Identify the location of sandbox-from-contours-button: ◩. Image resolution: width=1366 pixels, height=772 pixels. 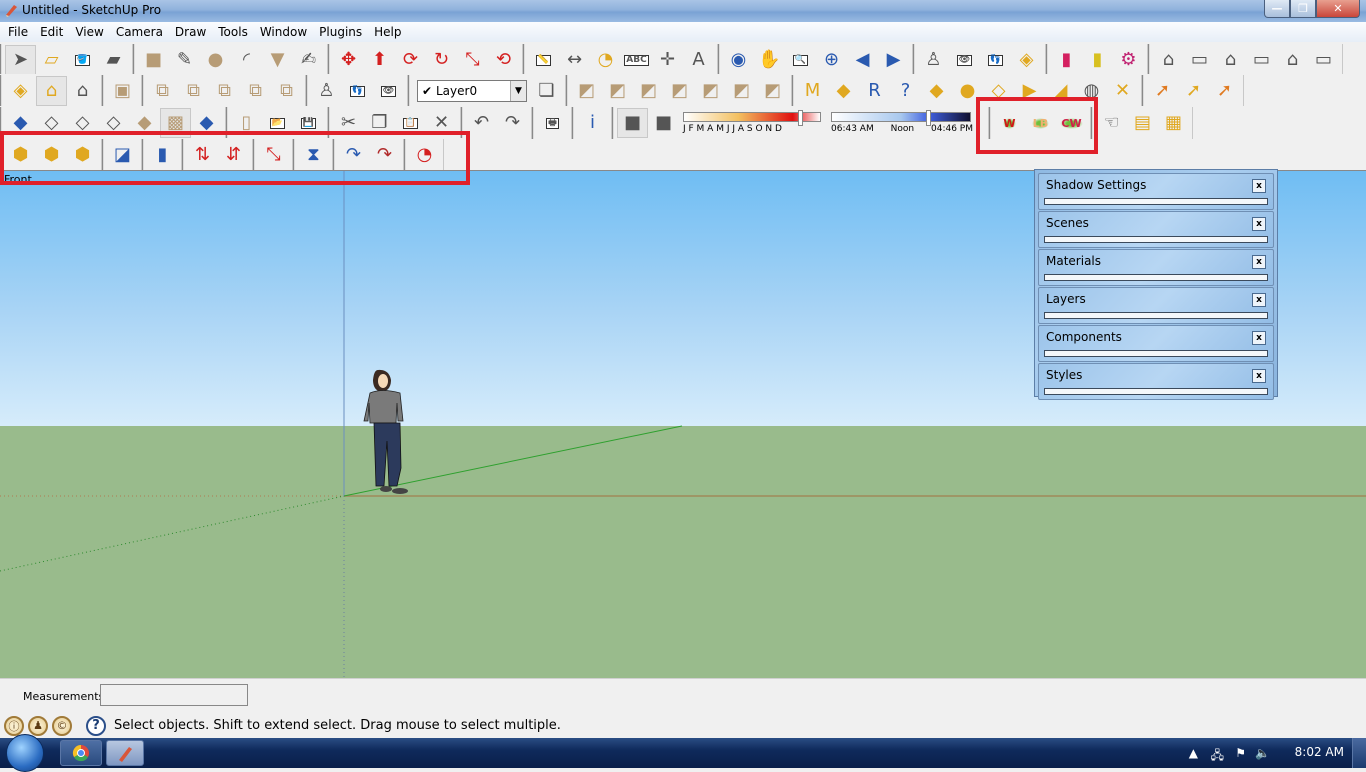
(586, 91).